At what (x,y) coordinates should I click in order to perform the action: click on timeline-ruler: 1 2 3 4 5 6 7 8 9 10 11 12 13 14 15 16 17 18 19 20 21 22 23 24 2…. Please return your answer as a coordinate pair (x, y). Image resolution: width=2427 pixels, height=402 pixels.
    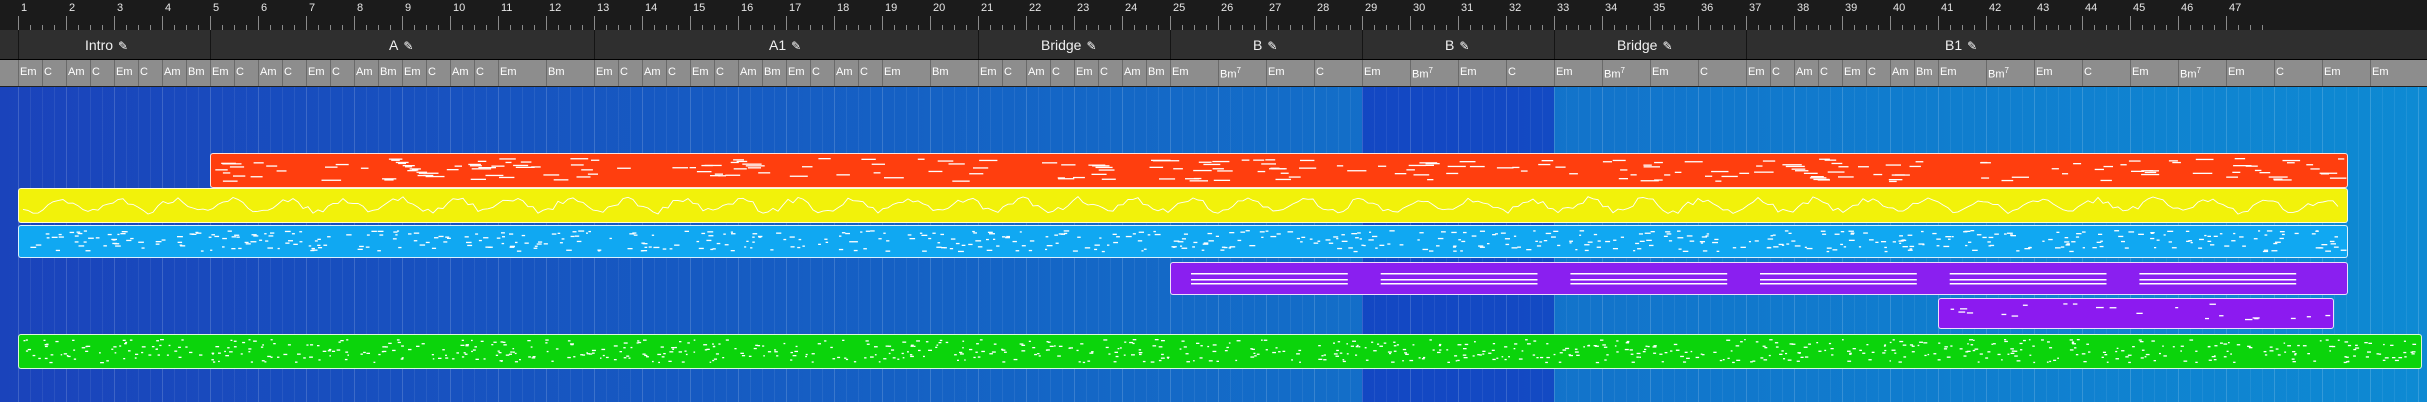
    Looking at the image, I should click on (1213, 15).